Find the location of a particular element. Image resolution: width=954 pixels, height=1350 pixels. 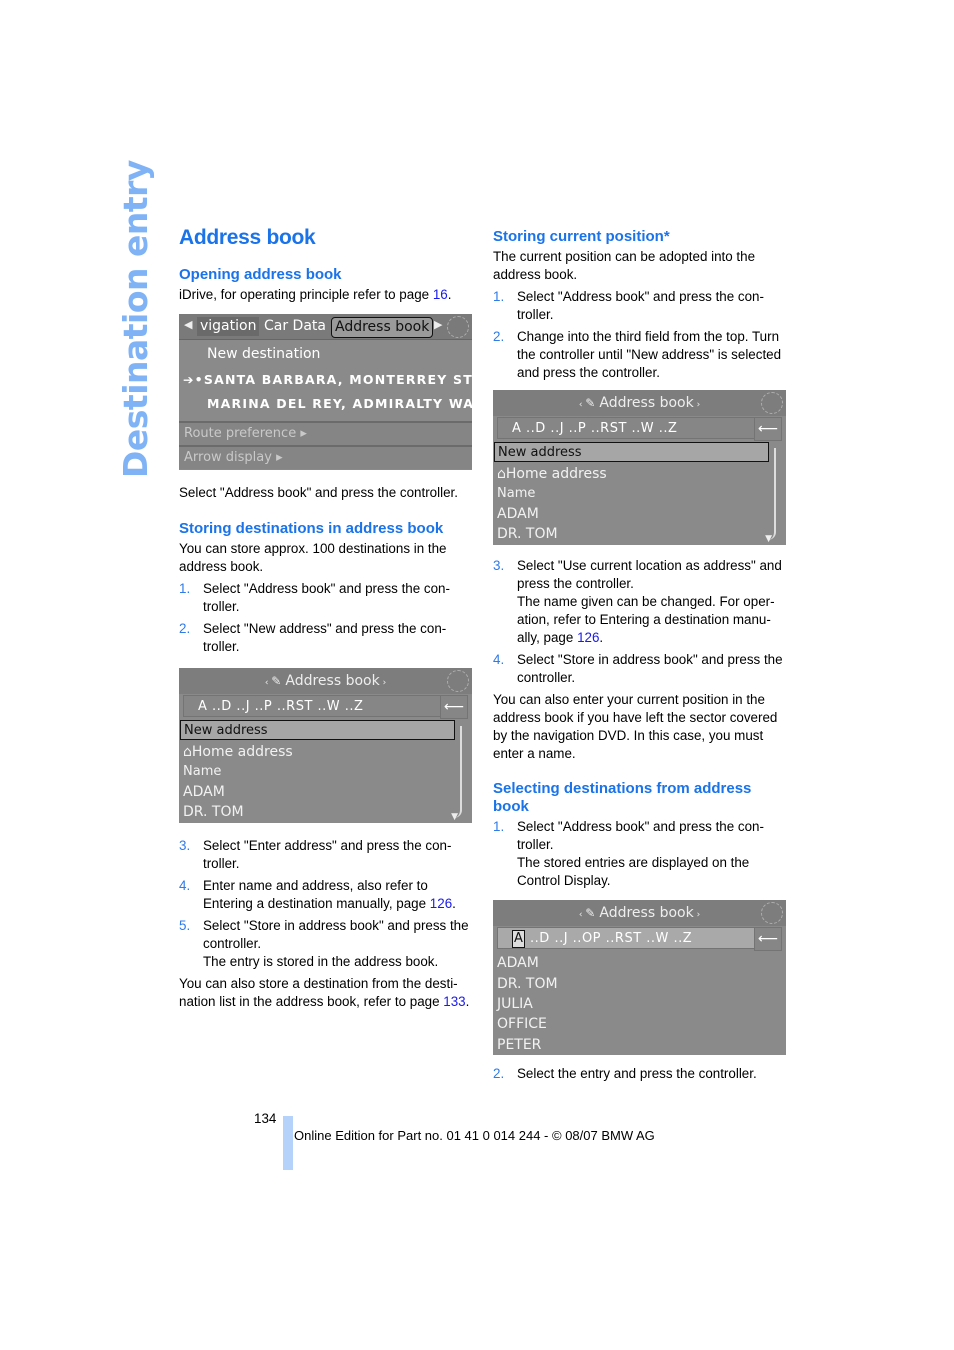

section-side-title: Destination entry is located at coordinates (135, 319).